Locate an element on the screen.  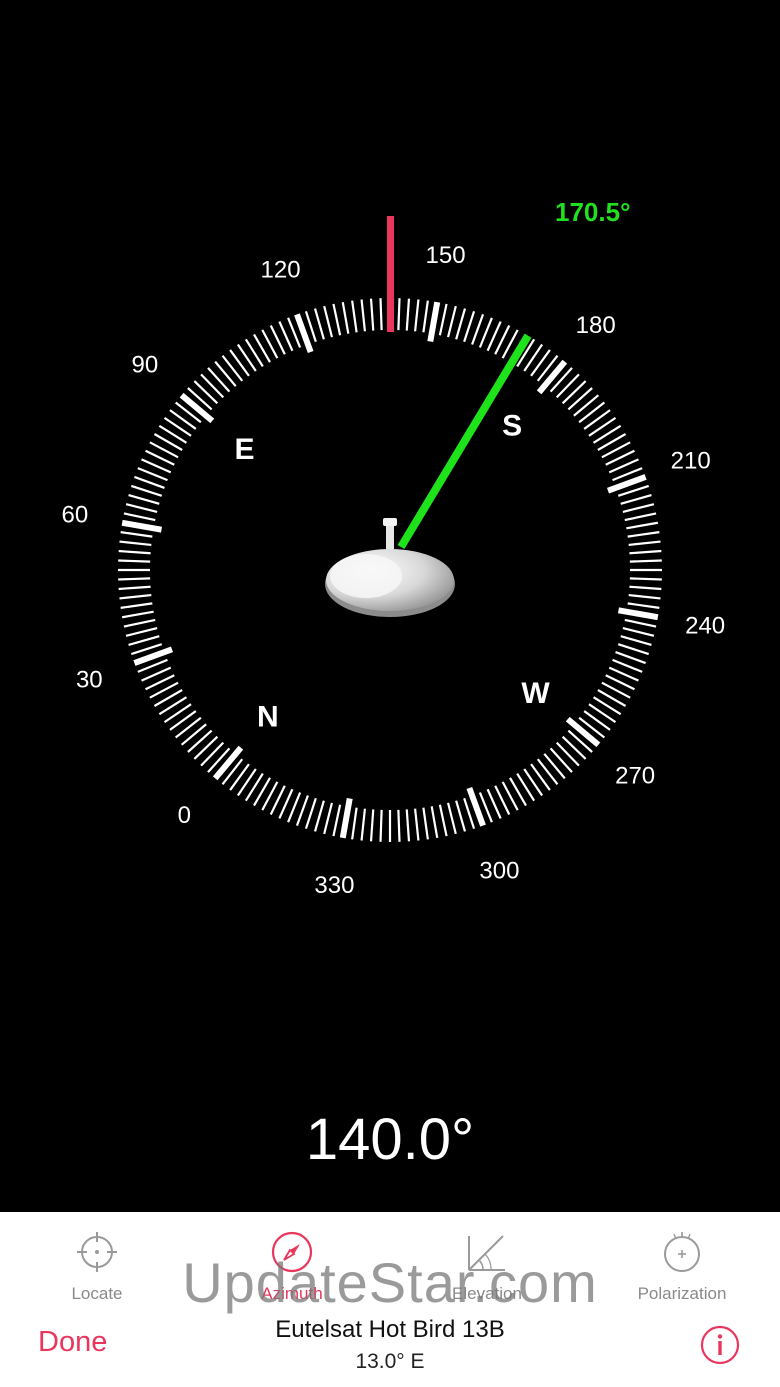
tab-locate-label: Locate is located at coordinates (97, 1293).